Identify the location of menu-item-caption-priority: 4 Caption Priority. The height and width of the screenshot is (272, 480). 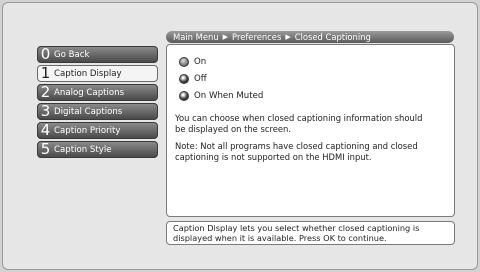
(97, 130).